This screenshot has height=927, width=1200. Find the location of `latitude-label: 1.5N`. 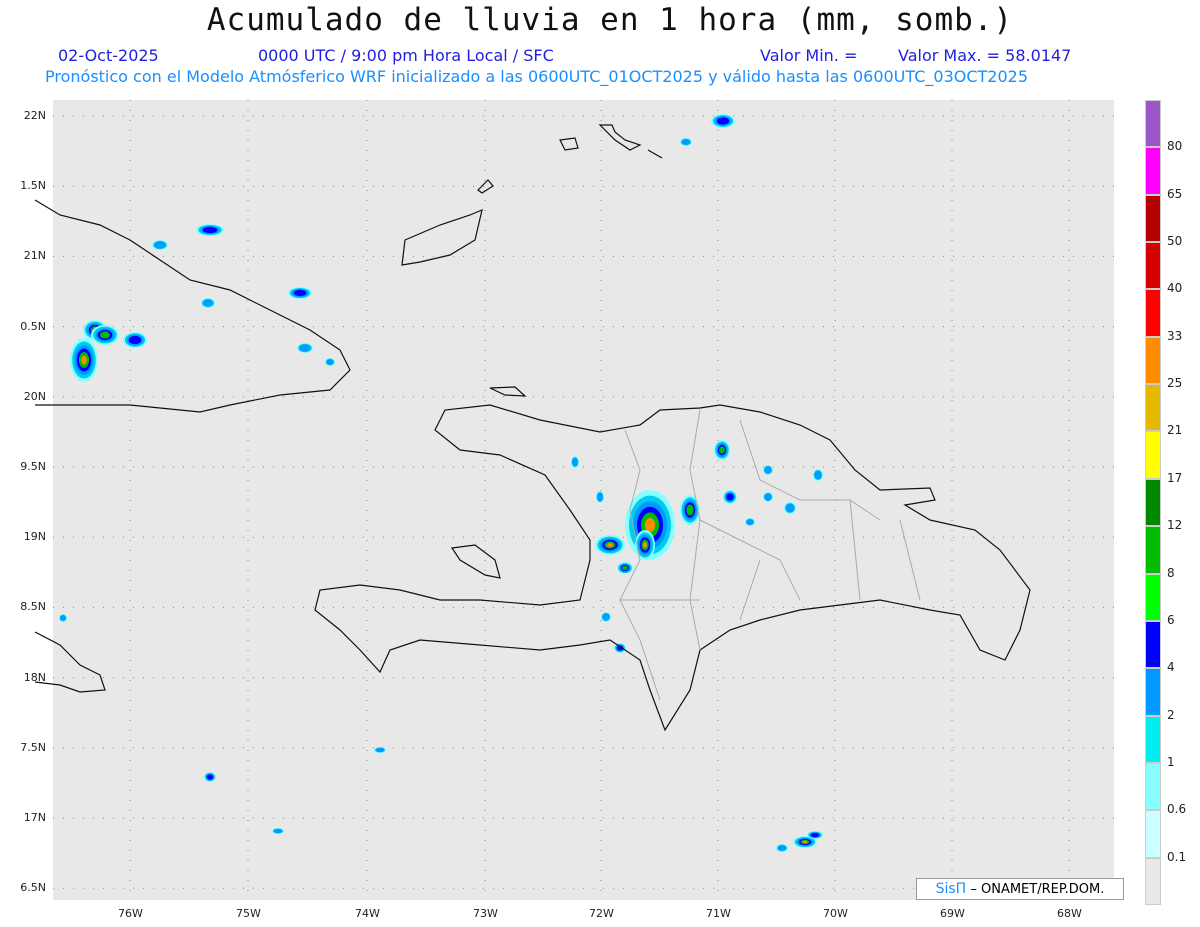

latitude-label: 1.5N is located at coordinates (33, 186).